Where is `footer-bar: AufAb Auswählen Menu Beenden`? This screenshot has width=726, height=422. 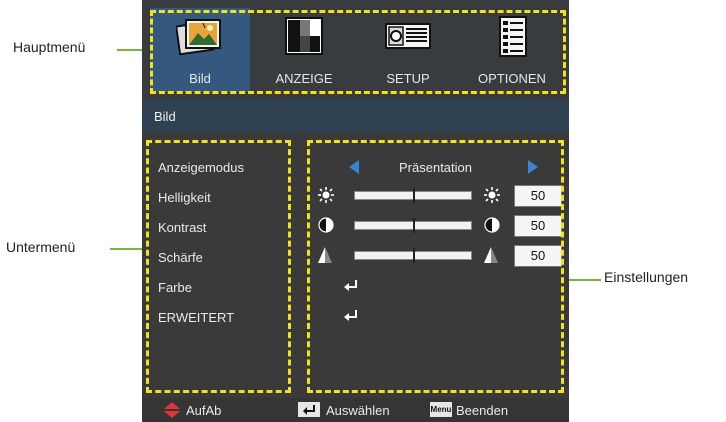 footer-bar: AufAb Auswählen Menu Beenden is located at coordinates (355, 410).